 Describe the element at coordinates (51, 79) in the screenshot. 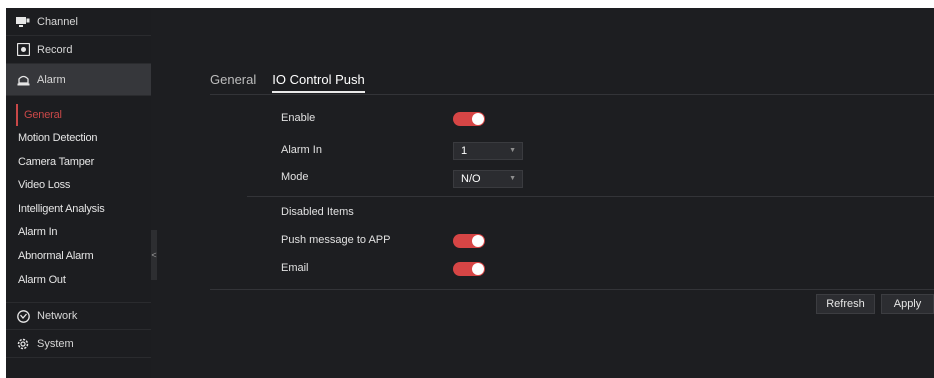

I see `sidebar-item-label: Alarm` at that location.